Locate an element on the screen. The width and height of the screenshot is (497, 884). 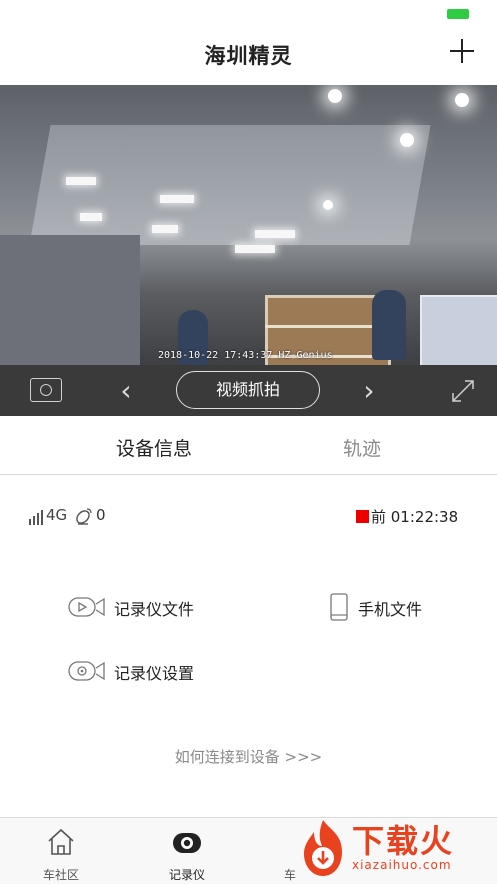
how-to-connect-link: 如何连接到设备 >>> is located at coordinates (248, 756).